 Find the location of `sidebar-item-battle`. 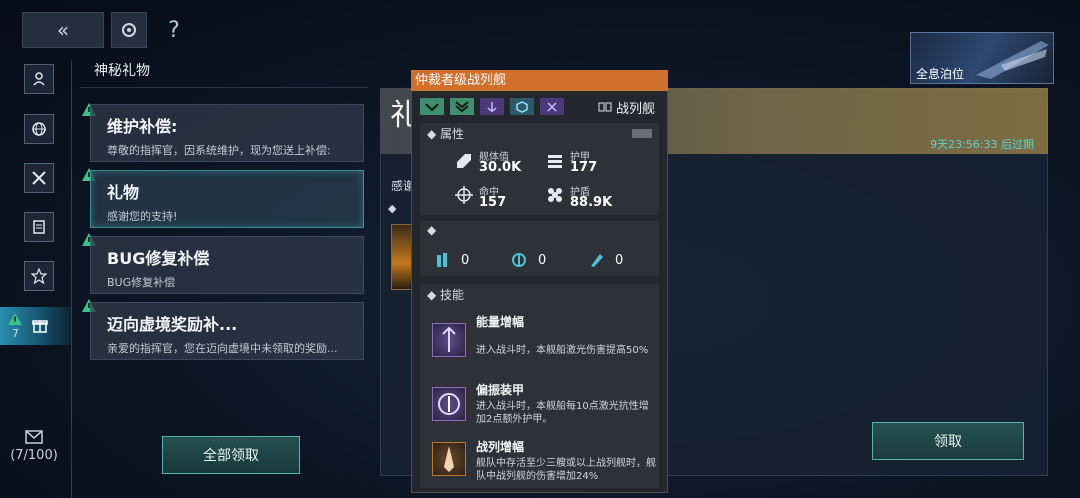

sidebar-item-battle is located at coordinates (39, 178).